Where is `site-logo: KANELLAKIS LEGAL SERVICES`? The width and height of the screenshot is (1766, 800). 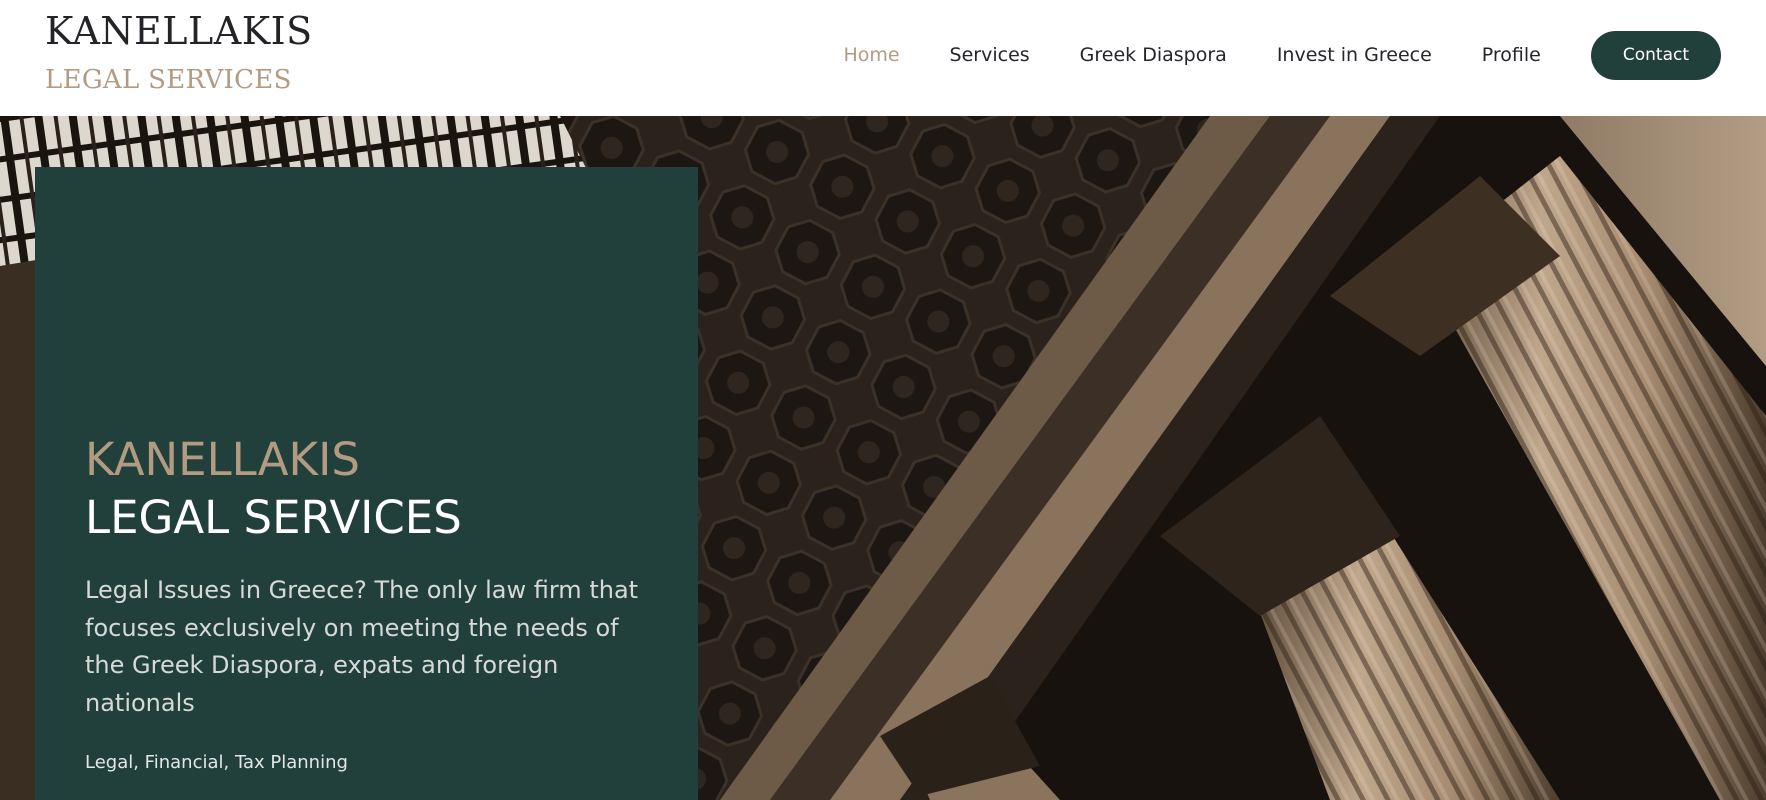 site-logo: KANELLAKIS LEGAL SERVICES is located at coordinates (179, 52).